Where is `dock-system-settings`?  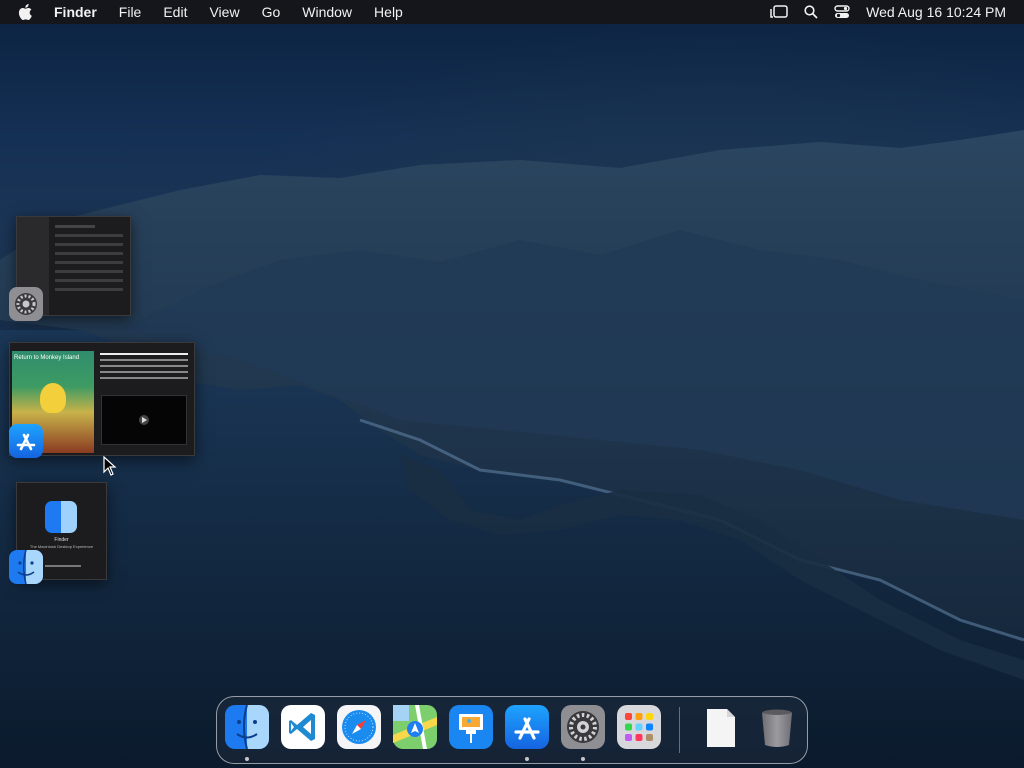
dock-system-settings is located at coordinates (583, 727).